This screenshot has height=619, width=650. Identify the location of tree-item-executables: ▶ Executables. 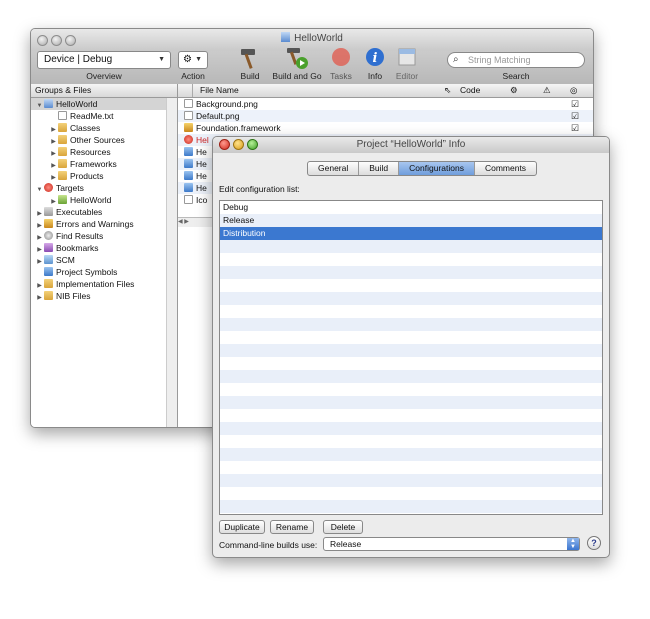
(99, 212).